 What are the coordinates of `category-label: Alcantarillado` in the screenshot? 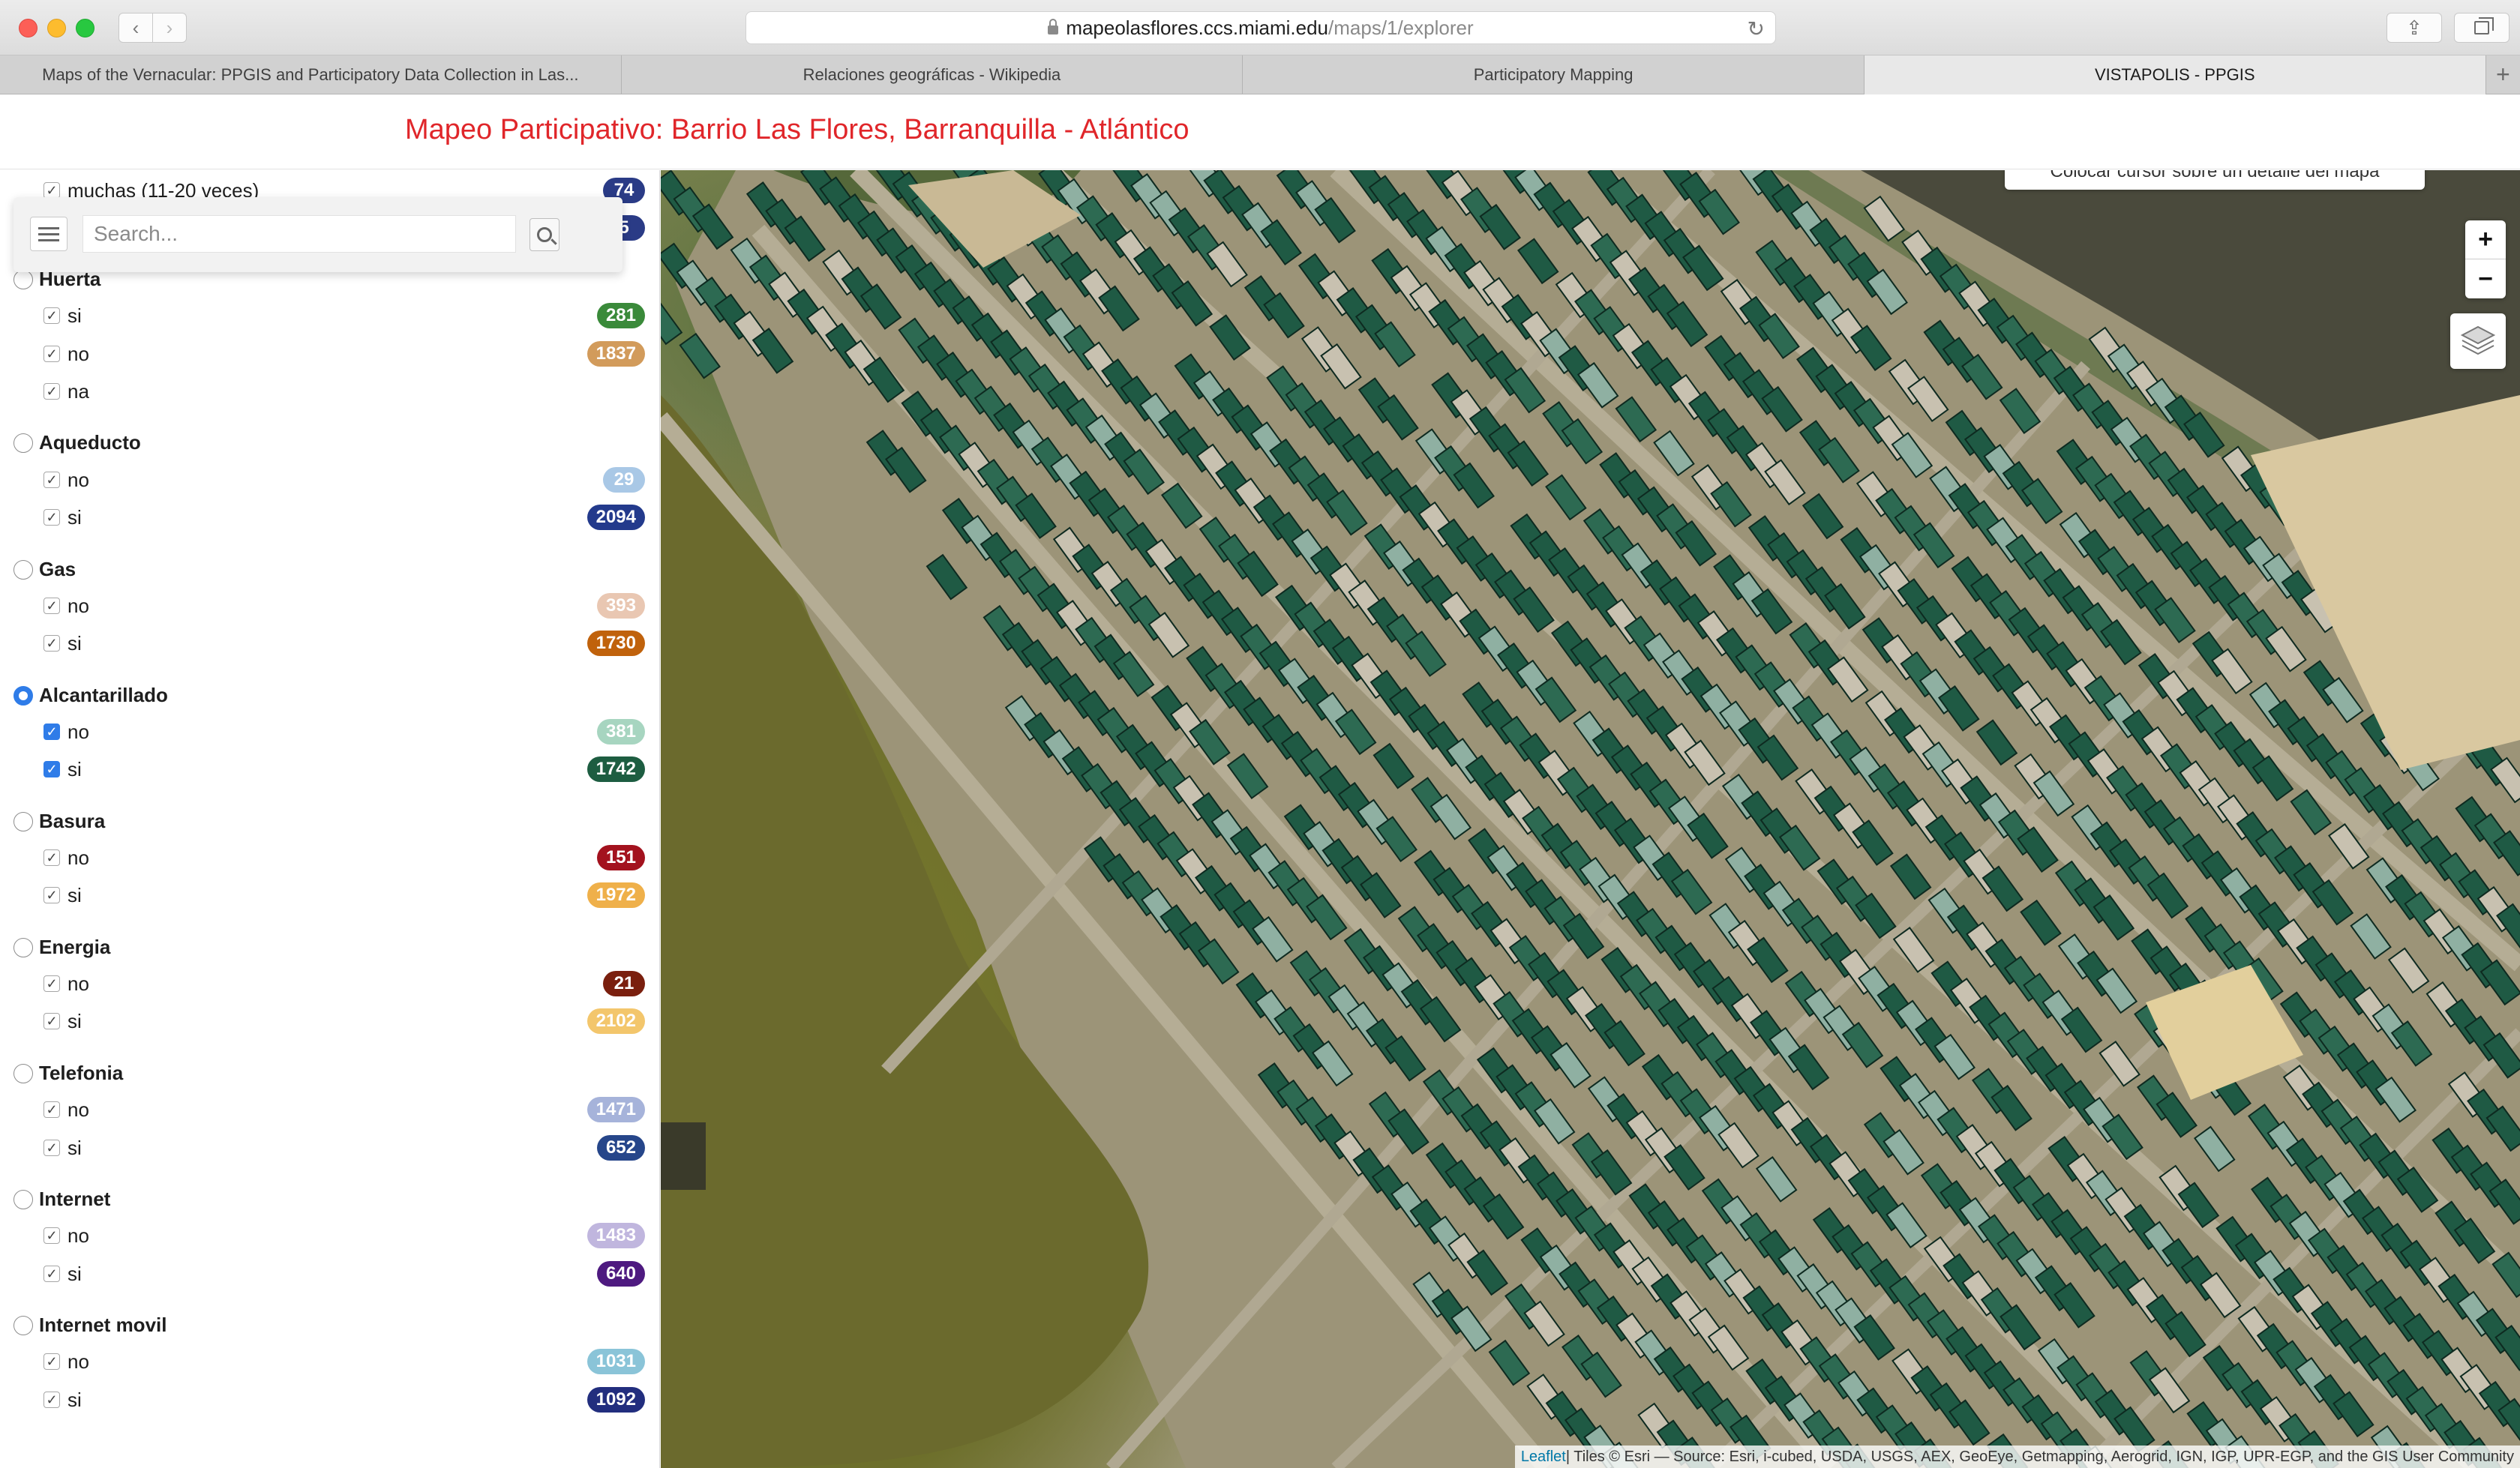 It's located at (103, 694).